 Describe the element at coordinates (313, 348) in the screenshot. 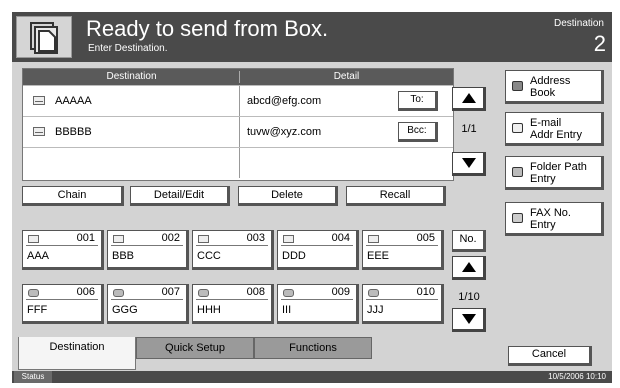

I see `tab-functions: Functions` at that location.